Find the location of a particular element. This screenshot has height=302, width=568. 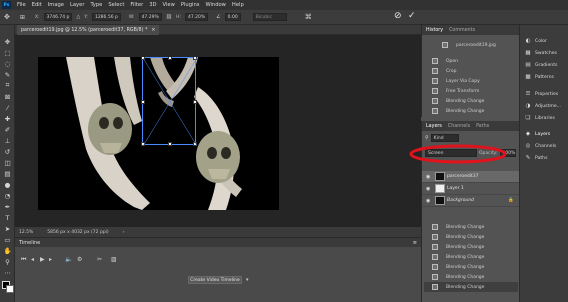

history-snapshot: parceroedit19.jpg is located at coordinates (471, 45).